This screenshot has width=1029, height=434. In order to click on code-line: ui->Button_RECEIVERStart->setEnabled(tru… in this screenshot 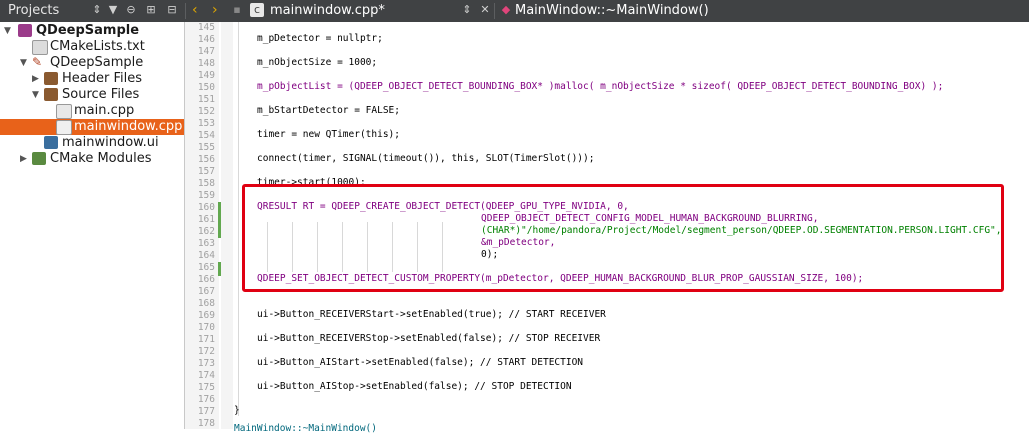, I will do `click(431, 314)`.